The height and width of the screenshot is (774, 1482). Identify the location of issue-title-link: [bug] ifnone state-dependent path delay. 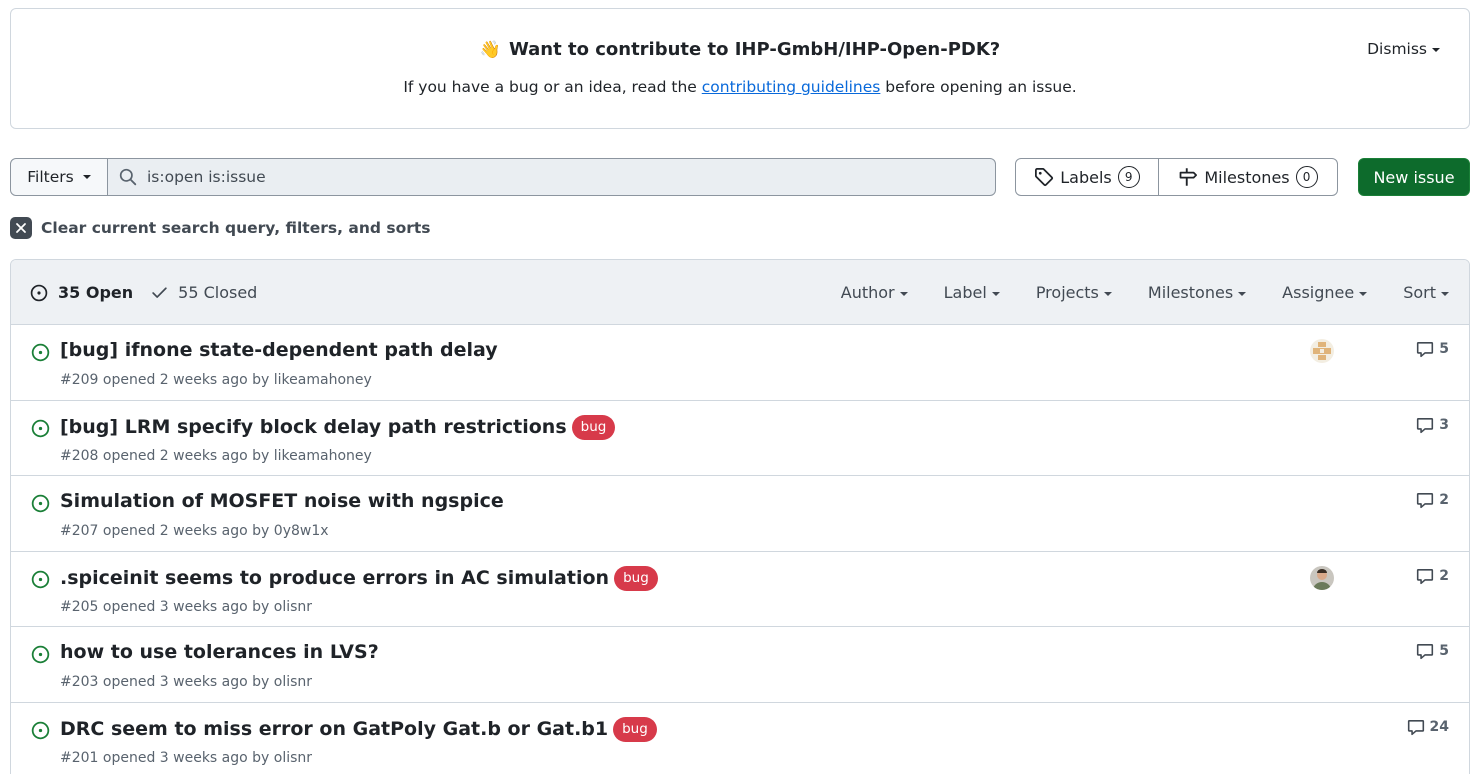
(279, 350).